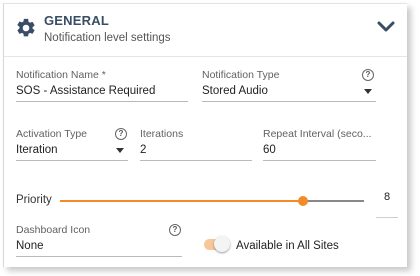 The width and height of the screenshot is (420, 276). What do you see at coordinates (287, 246) in the screenshot?
I see `available-all-sites-label: Available in All Sites` at bounding box center [287, 246].